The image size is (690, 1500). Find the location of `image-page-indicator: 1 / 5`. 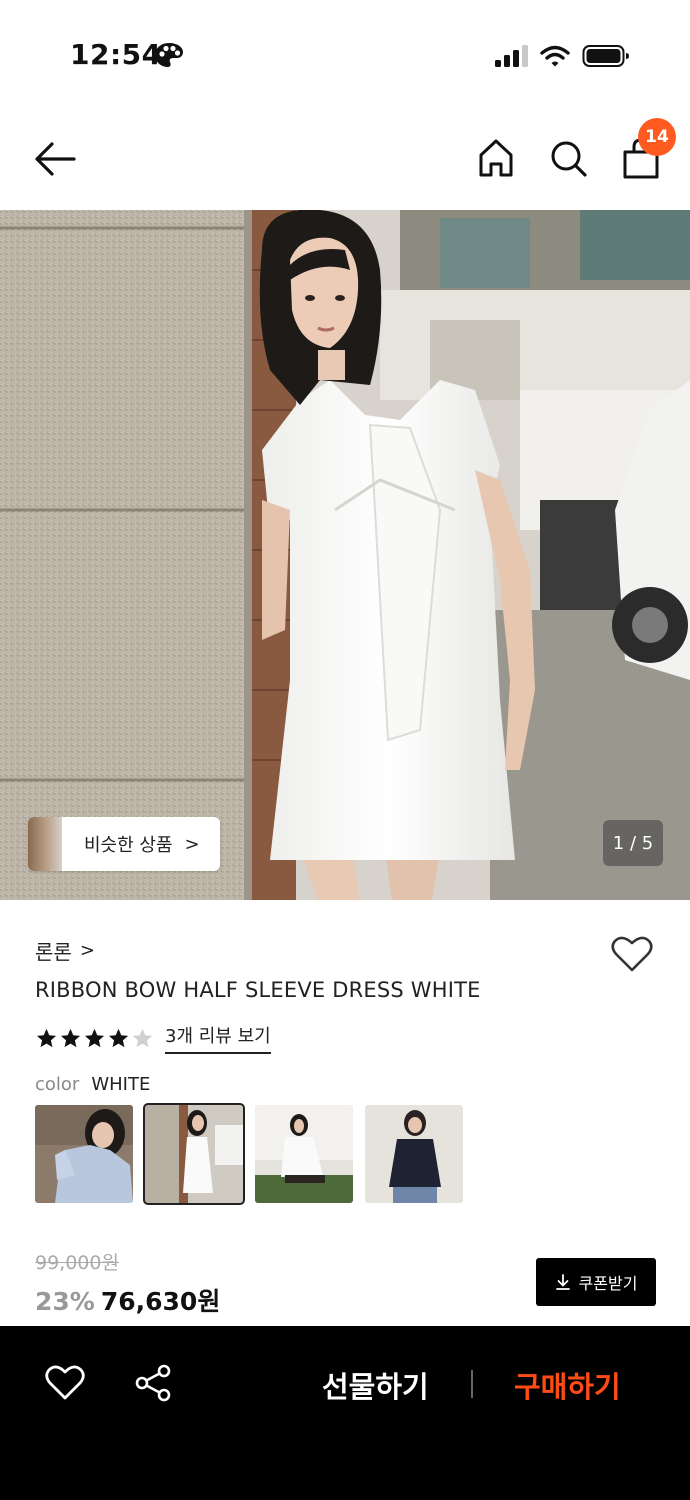

image-page-indicator: 1 / 5 is located at coordinates (633, 843).